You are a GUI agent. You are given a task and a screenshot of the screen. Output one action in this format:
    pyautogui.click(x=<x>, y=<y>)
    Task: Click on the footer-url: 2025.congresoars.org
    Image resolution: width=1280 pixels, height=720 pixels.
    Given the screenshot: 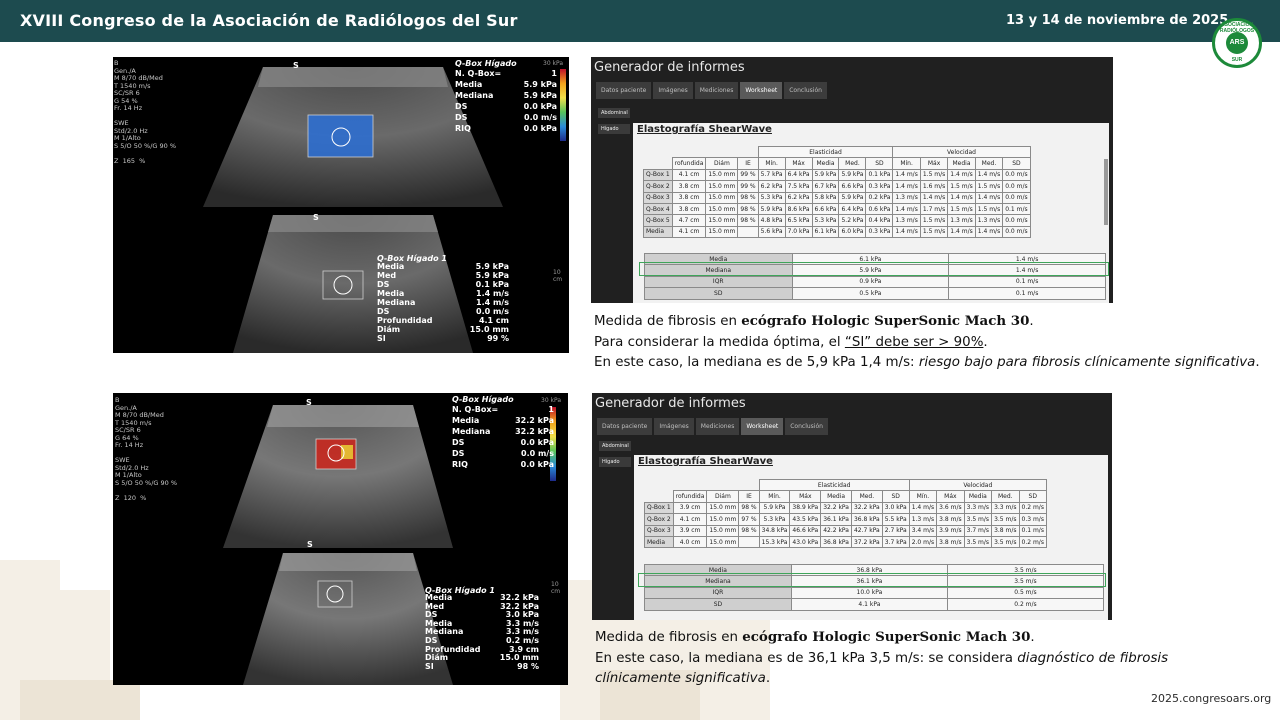 What is the action you would take?
    pyautogui.click(x=1211, y=698)
    